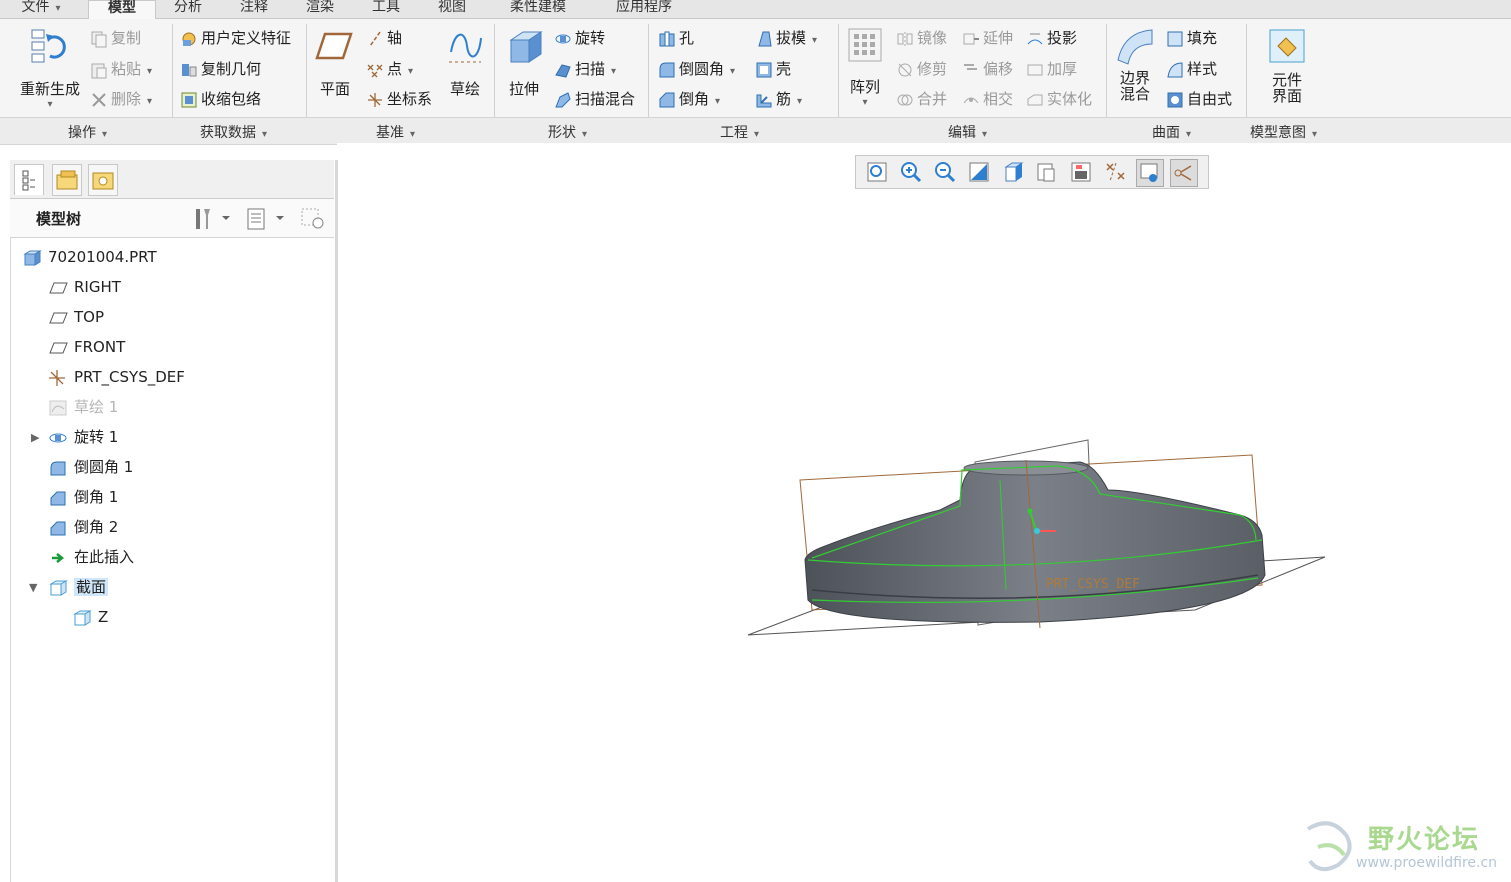 This screenshot has height=882, width=1511. What do you see at coordinates (254, 9) in the screenshot?
I see `tab-annotate: 注释` at bounding box center [254, 9].